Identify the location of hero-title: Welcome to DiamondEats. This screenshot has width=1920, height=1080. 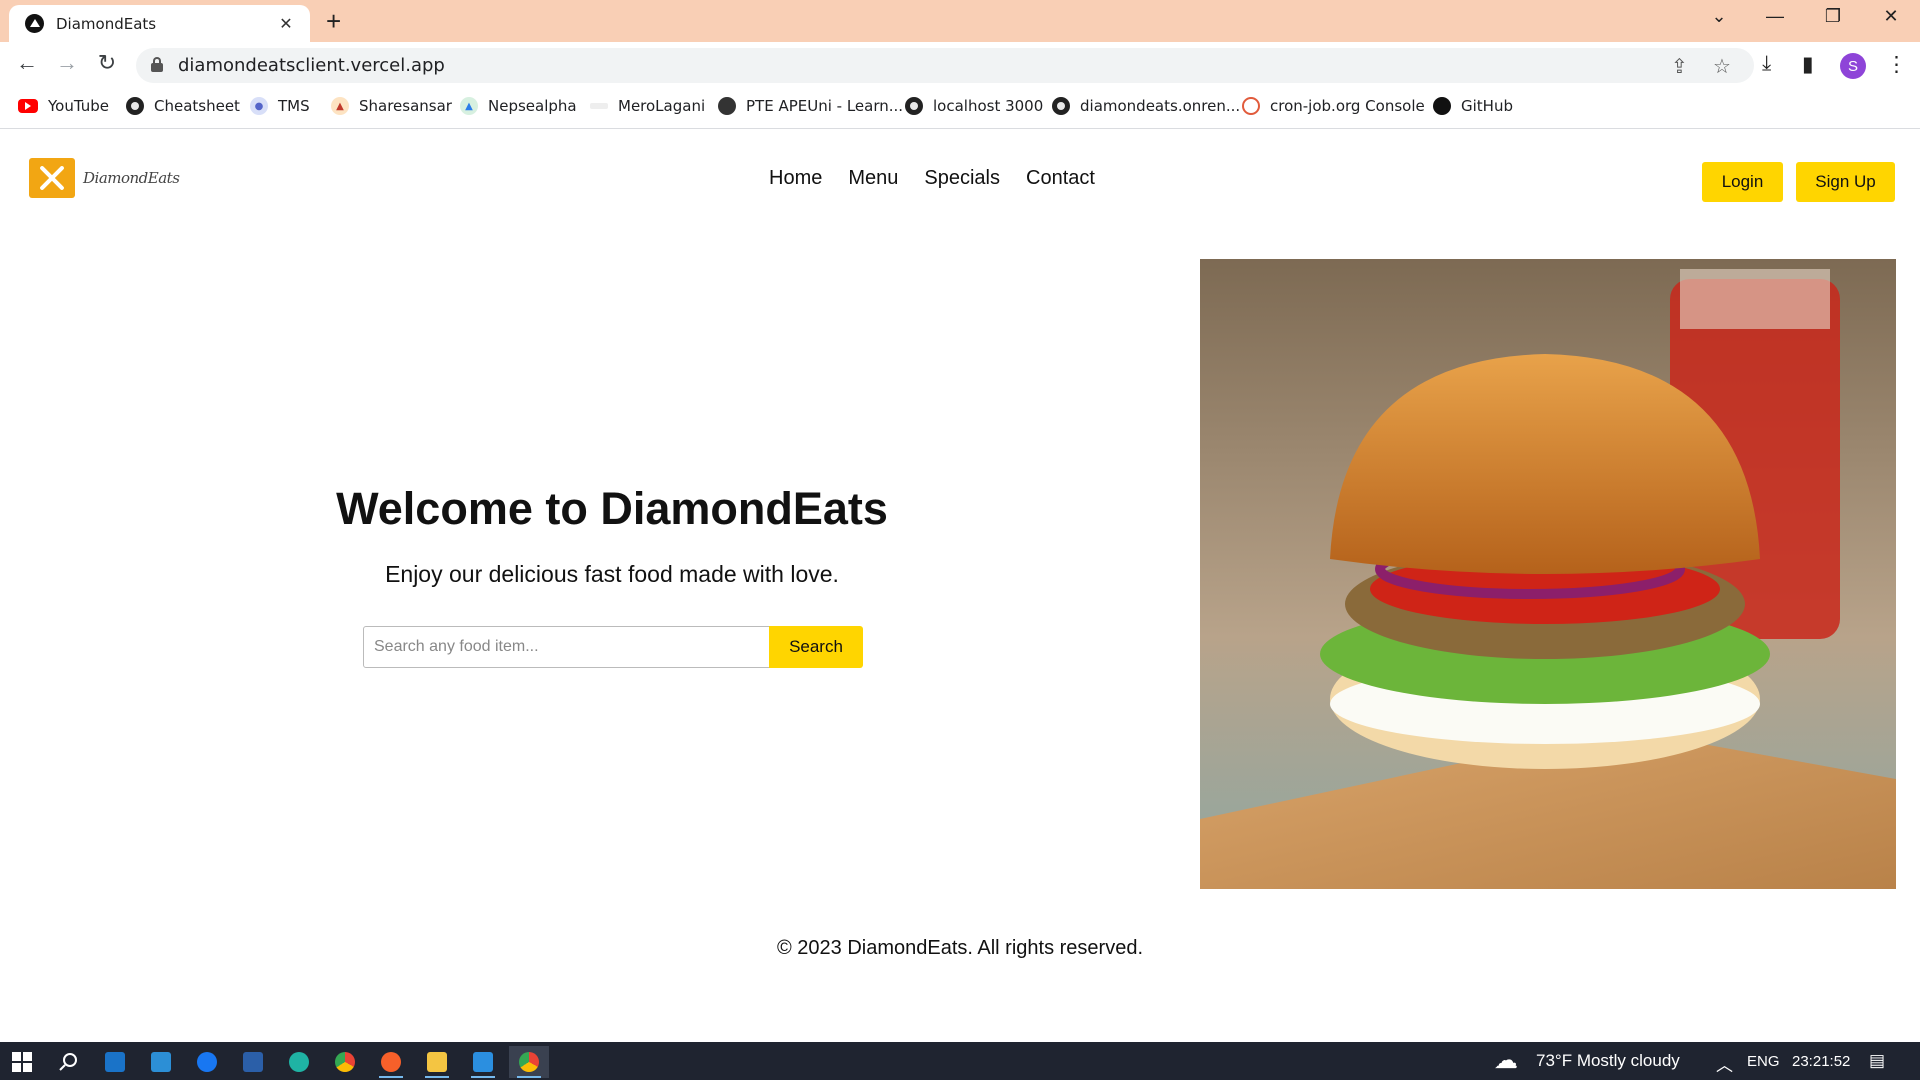
(612, 508).